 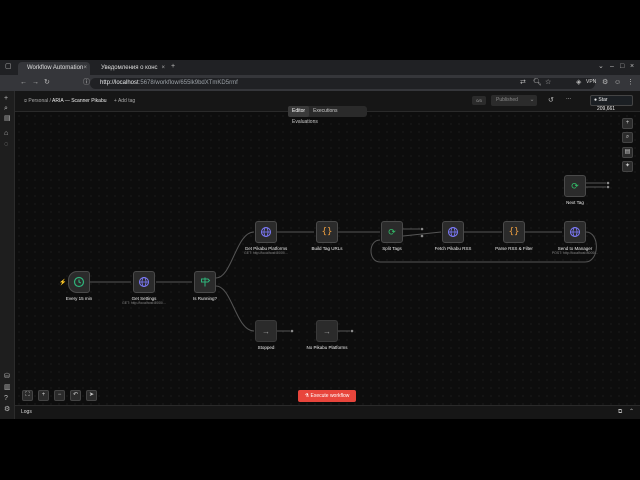 I want to click on sticky-note-icon: ▤, so click(x=627, y=152).